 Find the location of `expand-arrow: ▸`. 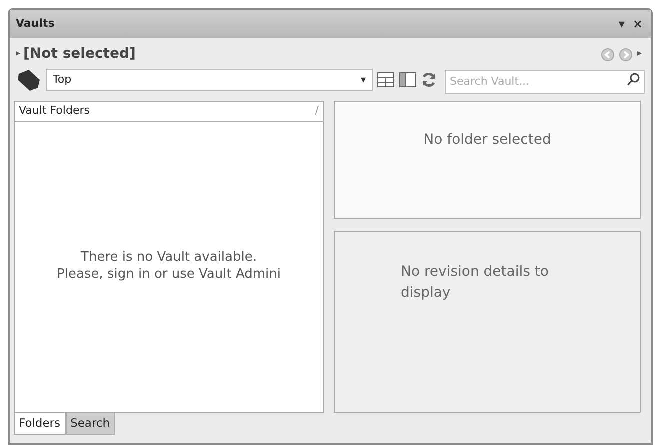

expand-arrow: ▸ is located at coordinates (18, 55).